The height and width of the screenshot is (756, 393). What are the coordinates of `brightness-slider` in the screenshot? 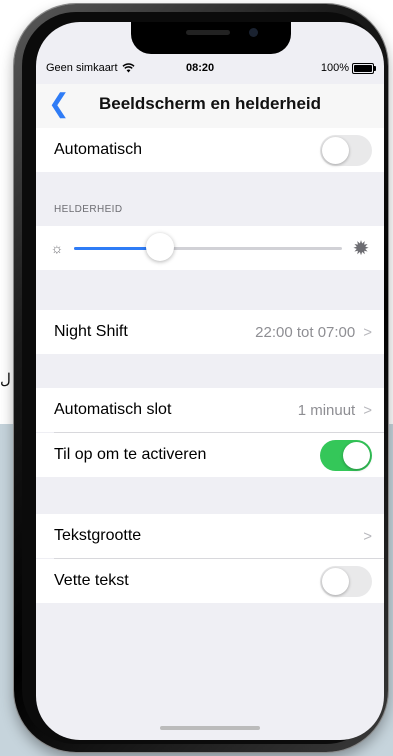 It's located at (208, 246).